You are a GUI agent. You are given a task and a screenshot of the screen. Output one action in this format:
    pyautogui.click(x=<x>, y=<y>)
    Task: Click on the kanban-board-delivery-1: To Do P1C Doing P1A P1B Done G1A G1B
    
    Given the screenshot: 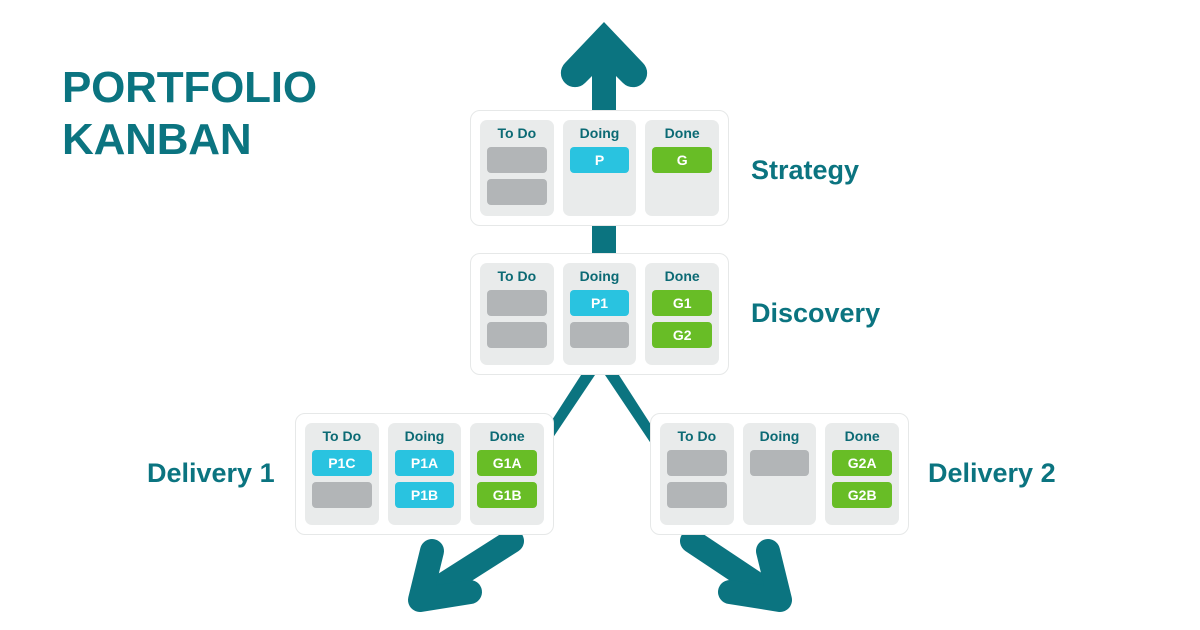 What is the action you would take?
    pyautogui.click(x=424, y=474)
    